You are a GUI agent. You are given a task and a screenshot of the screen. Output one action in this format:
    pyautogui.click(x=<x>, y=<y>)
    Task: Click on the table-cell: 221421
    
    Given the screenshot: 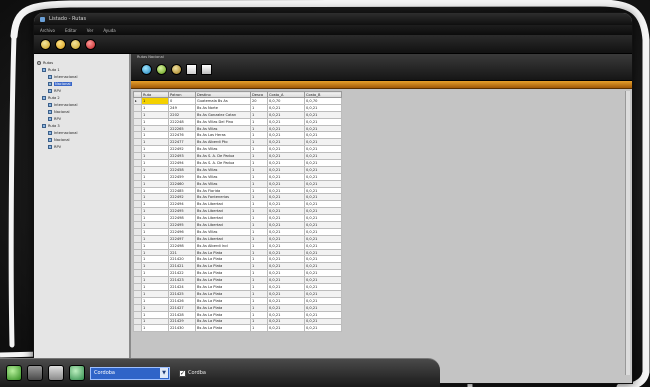 What is the action you would take?
    pyautogui.click(x=182, y=266)
    